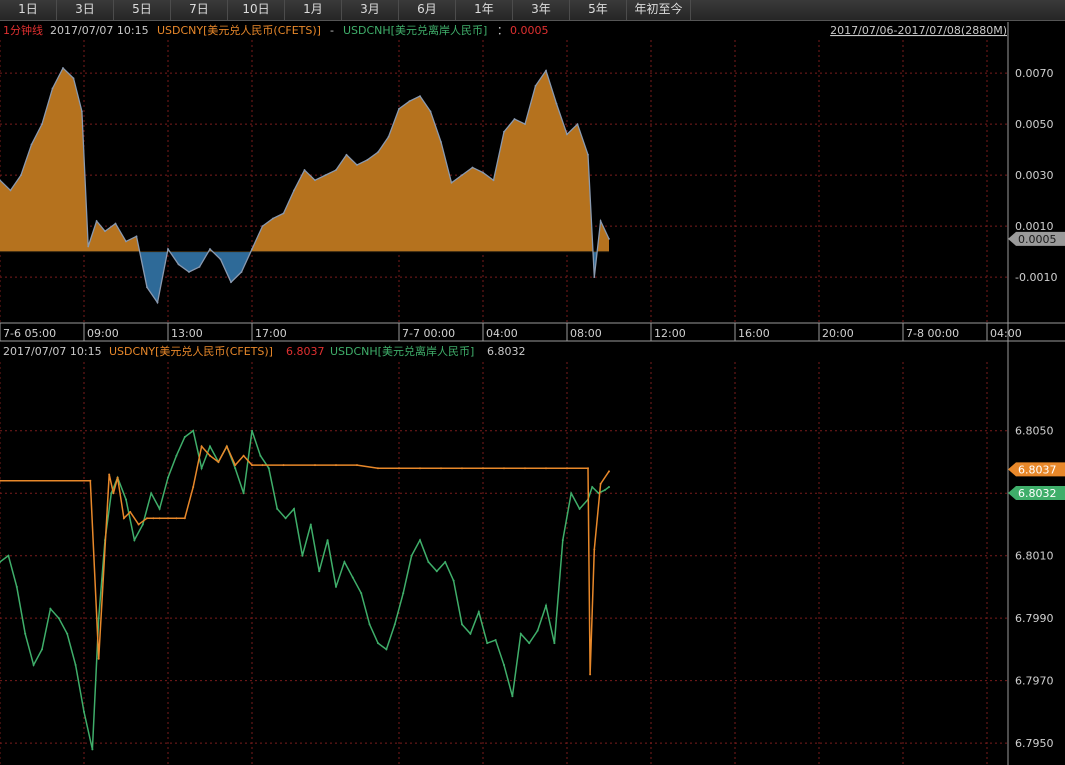 This screenshot has height=765, width=1065. What do you see at coordinates (506, 351) in the screenshot?
I see `bottom-series-b-value: 6.8032` at bounding box center [506, 351].